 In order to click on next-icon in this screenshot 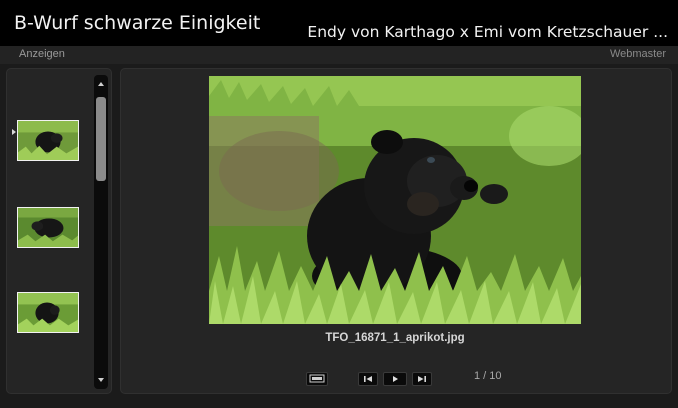, I will do `click(422, 379)`.